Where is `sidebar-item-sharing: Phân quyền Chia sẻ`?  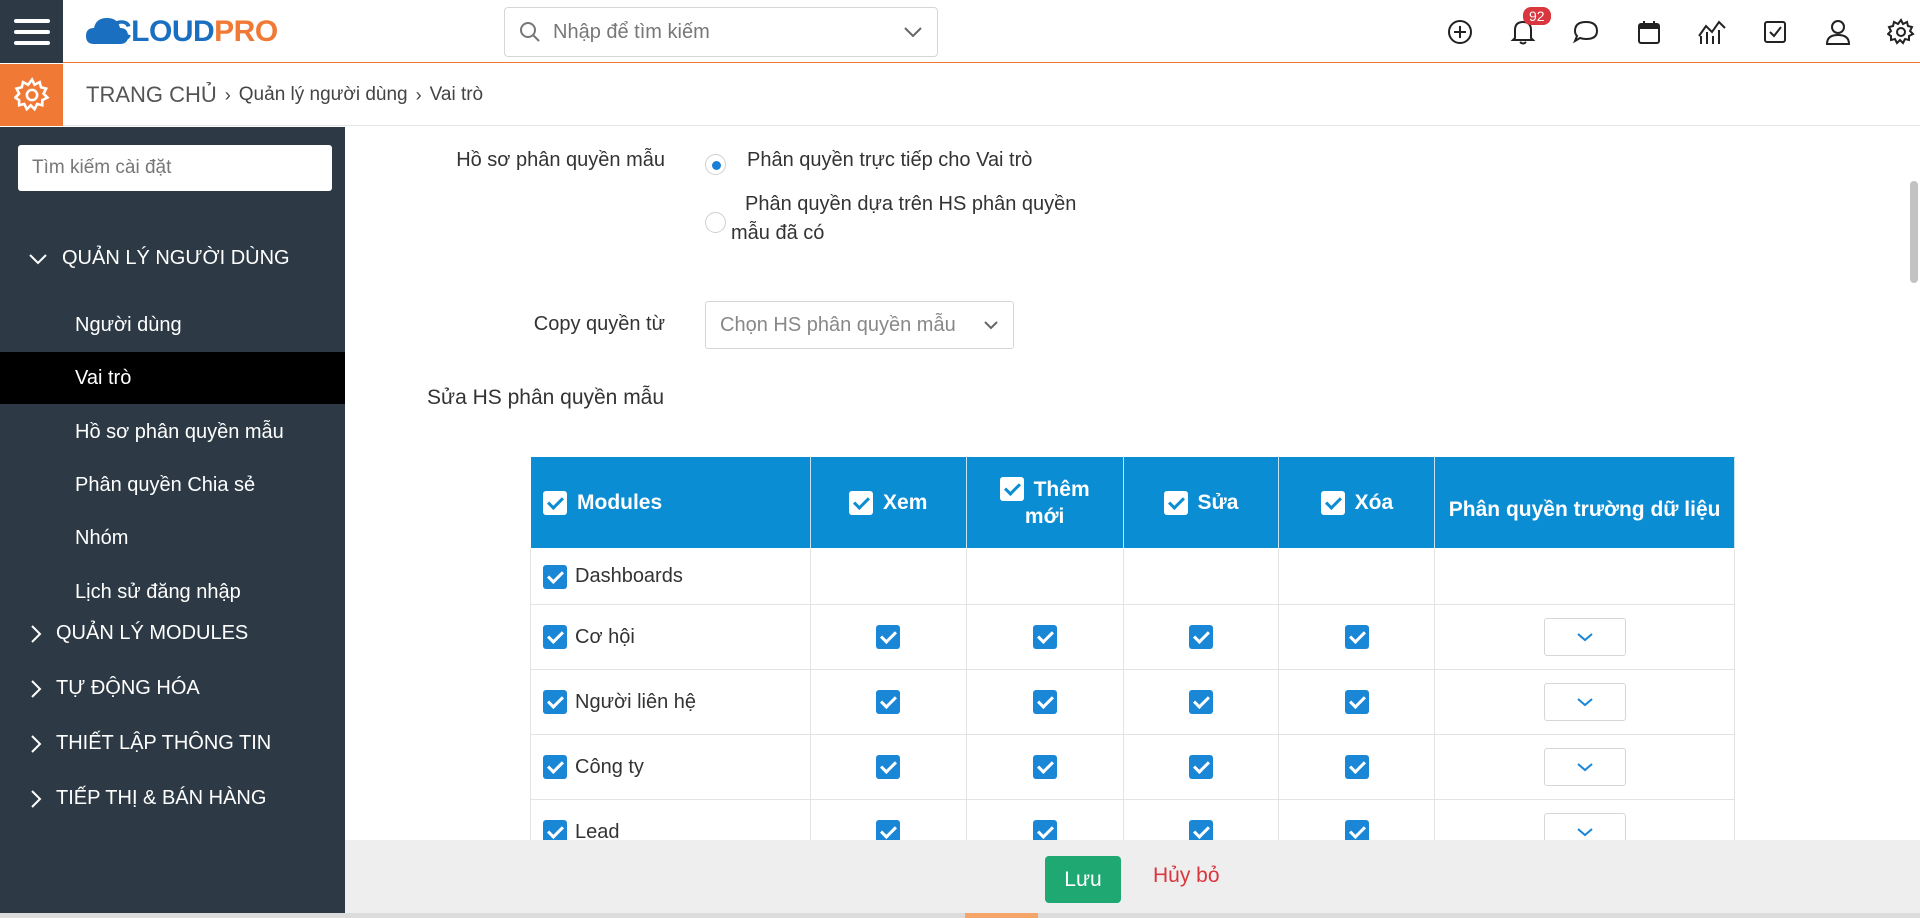
sidebar-item-sharing: Phân quyền Chia sẻ is located at coordinates (172, 485).